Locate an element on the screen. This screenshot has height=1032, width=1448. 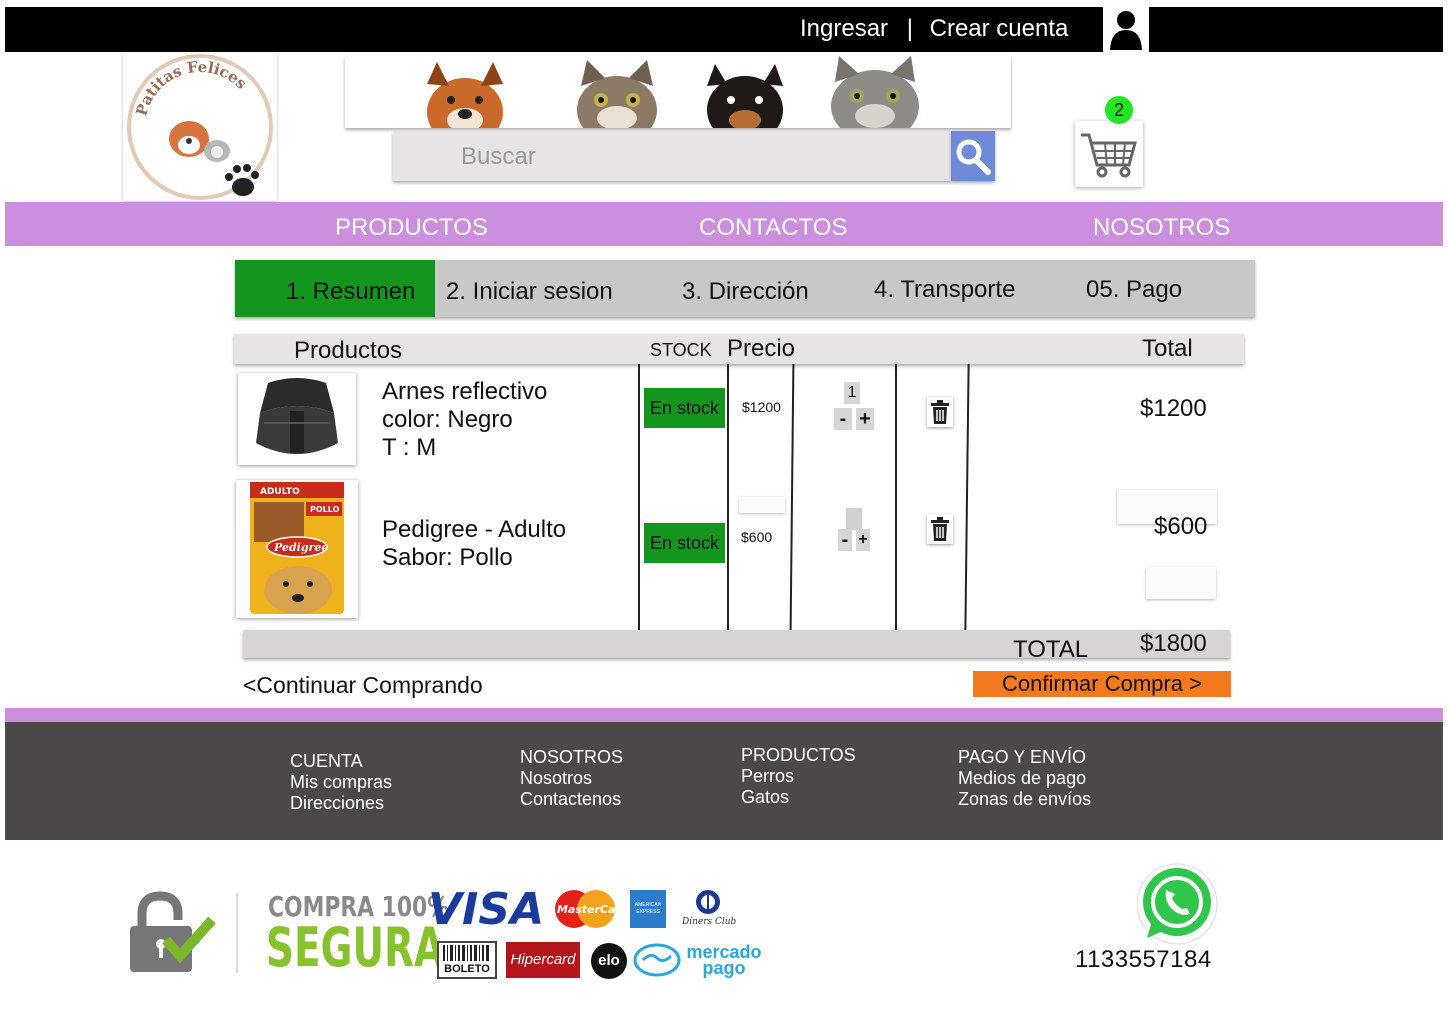
mastercard-logo: MasterCard is located at coordinates (591, 909).